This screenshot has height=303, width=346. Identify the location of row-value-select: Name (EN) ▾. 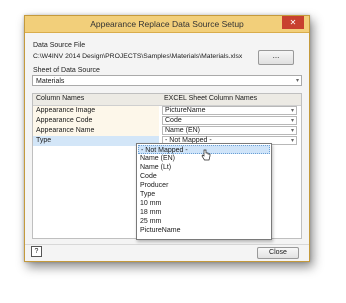
(229, 130).